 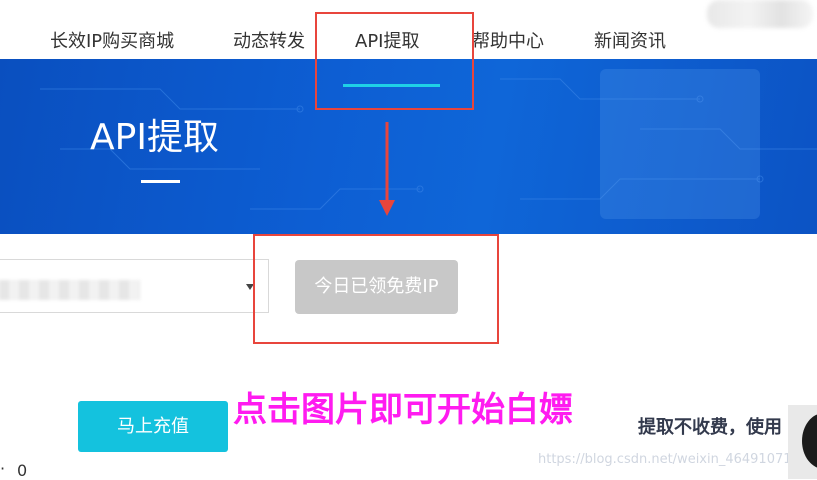 What do you see at coordinates (3, 468) in the screenshot?
I see `list-marker: ·` at bounding box center [3, 468].